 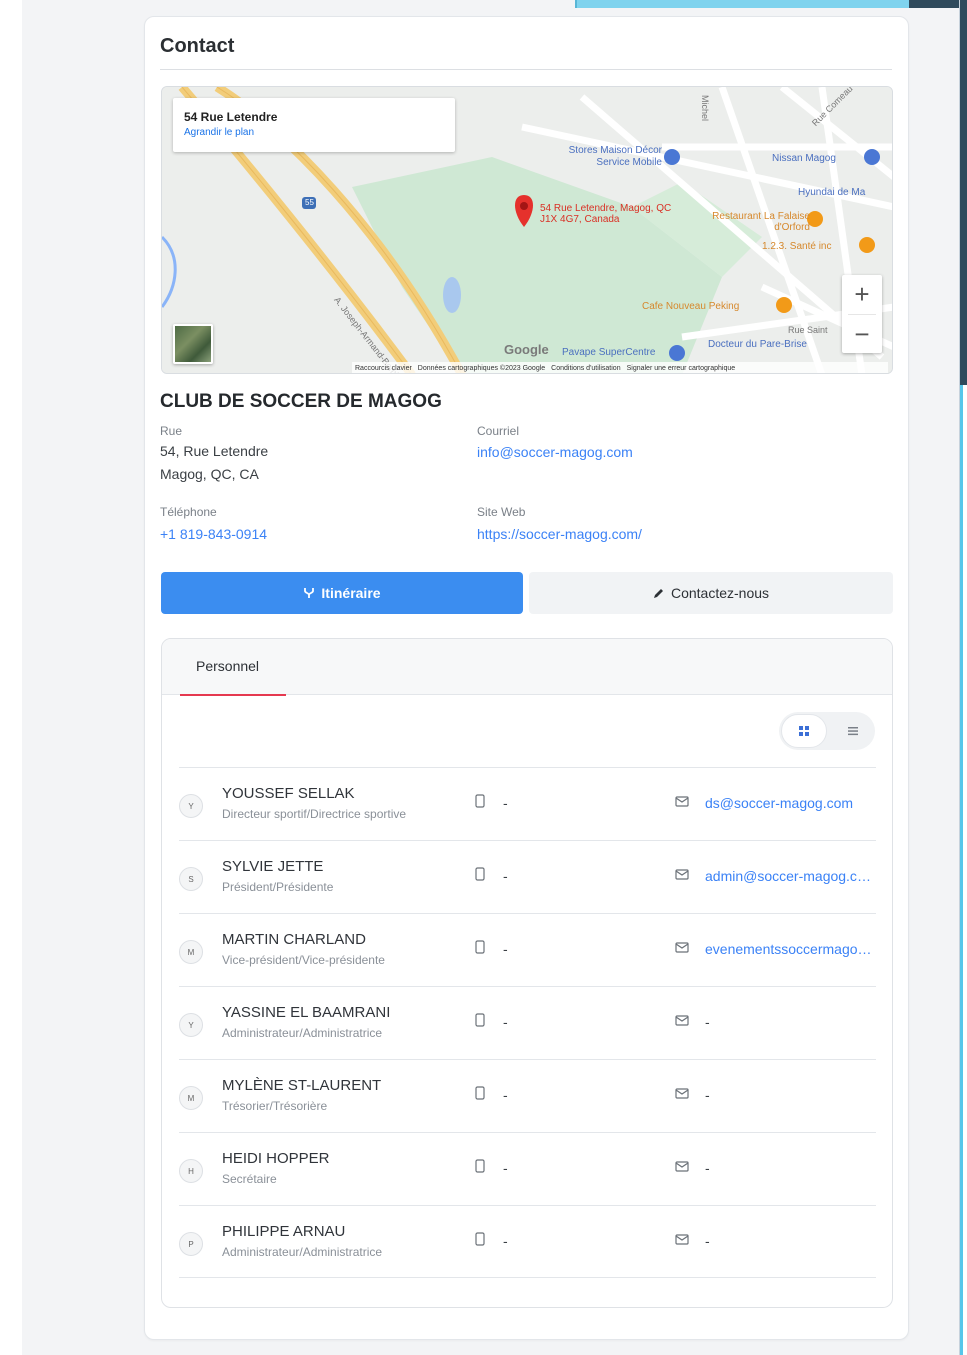 What do you see at coordinates (233, 695) in the screenshot?
I see `active-tab-underline` at bounding box center [233, 695].